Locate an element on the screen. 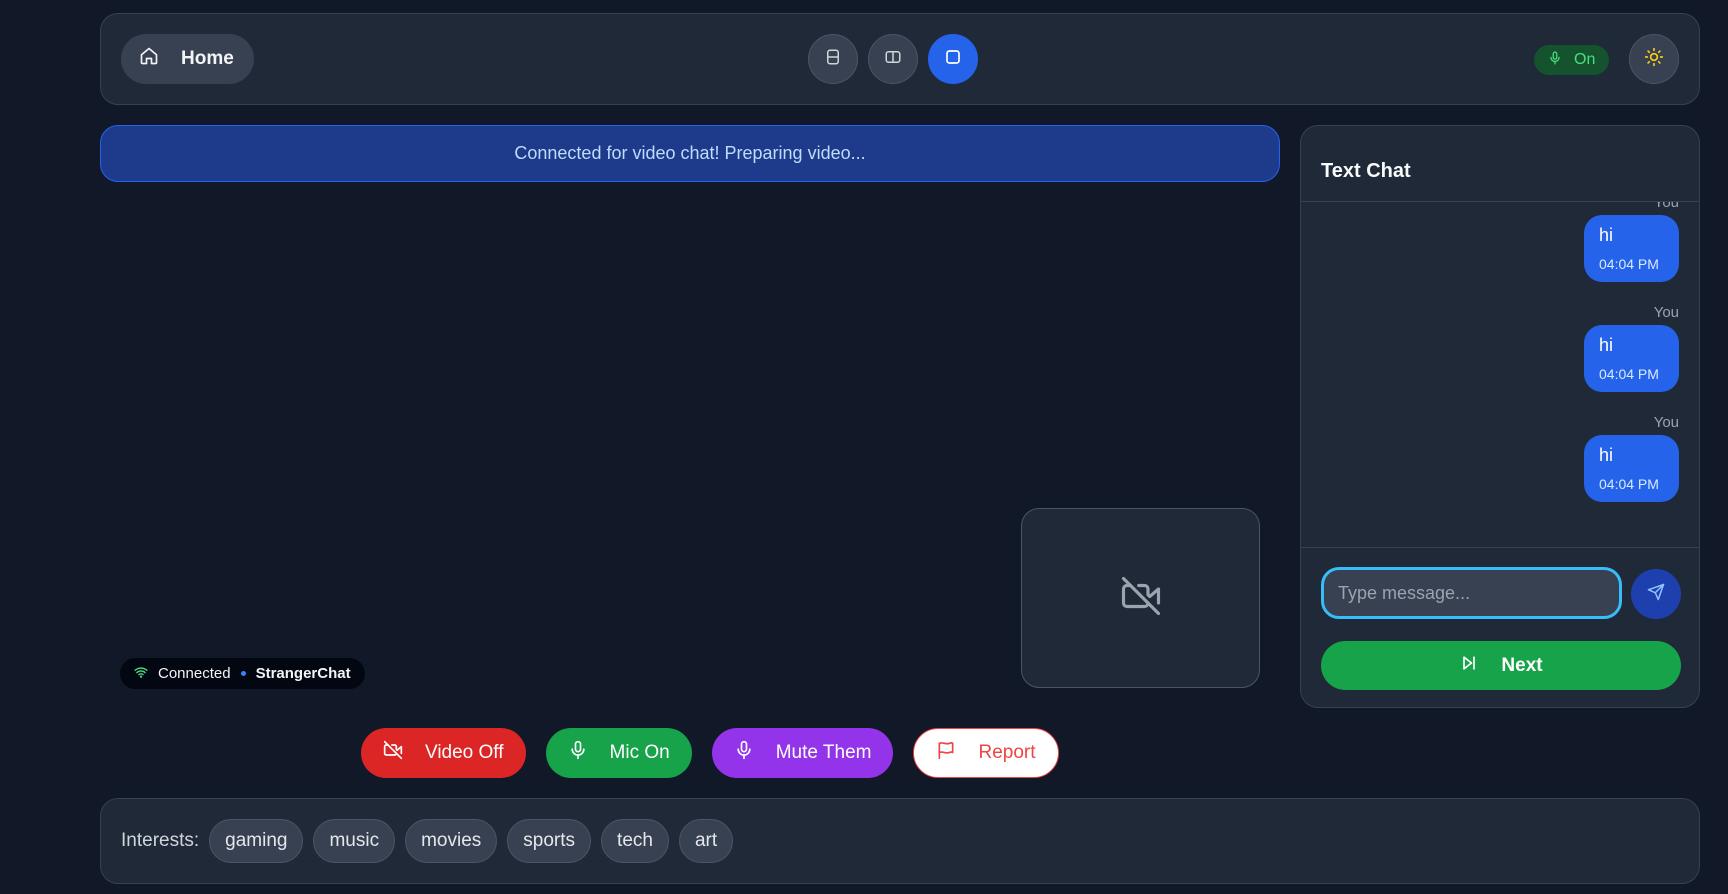 The height and width of the screenshot is (894, 1728). interest-tag: tech is located at coordinates (635, 841).